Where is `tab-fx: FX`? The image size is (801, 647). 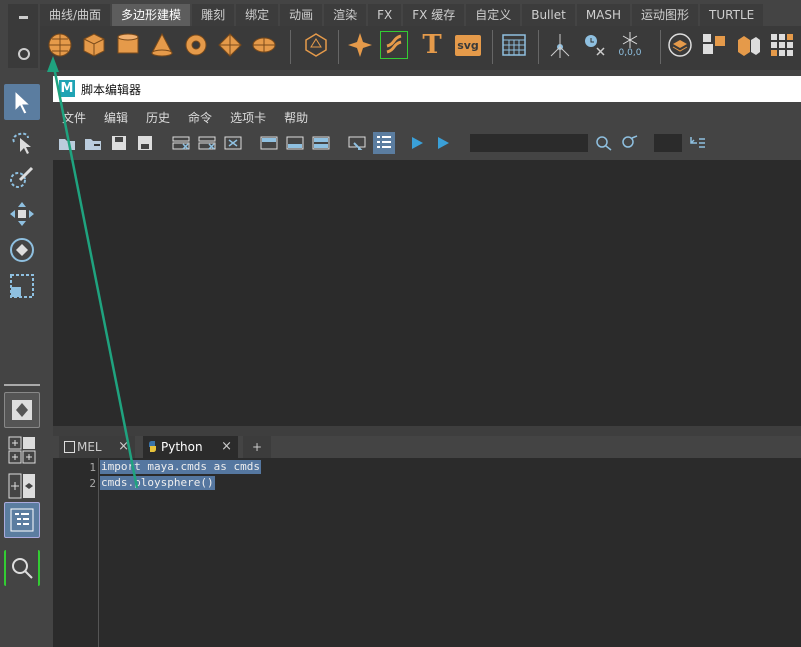
tab-fx: FX is located at coordinates (385, 15).